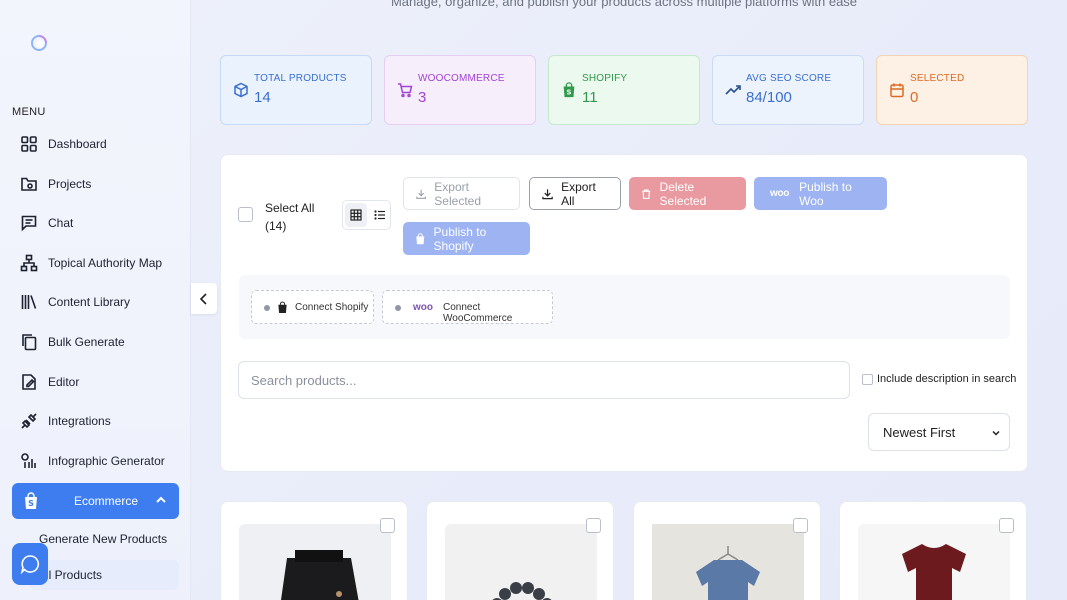  Describe the element at coordinates (103, 539) in the screenshot. I see `sidebar-subitem-generate-new-products: Generate New Products` at that location.